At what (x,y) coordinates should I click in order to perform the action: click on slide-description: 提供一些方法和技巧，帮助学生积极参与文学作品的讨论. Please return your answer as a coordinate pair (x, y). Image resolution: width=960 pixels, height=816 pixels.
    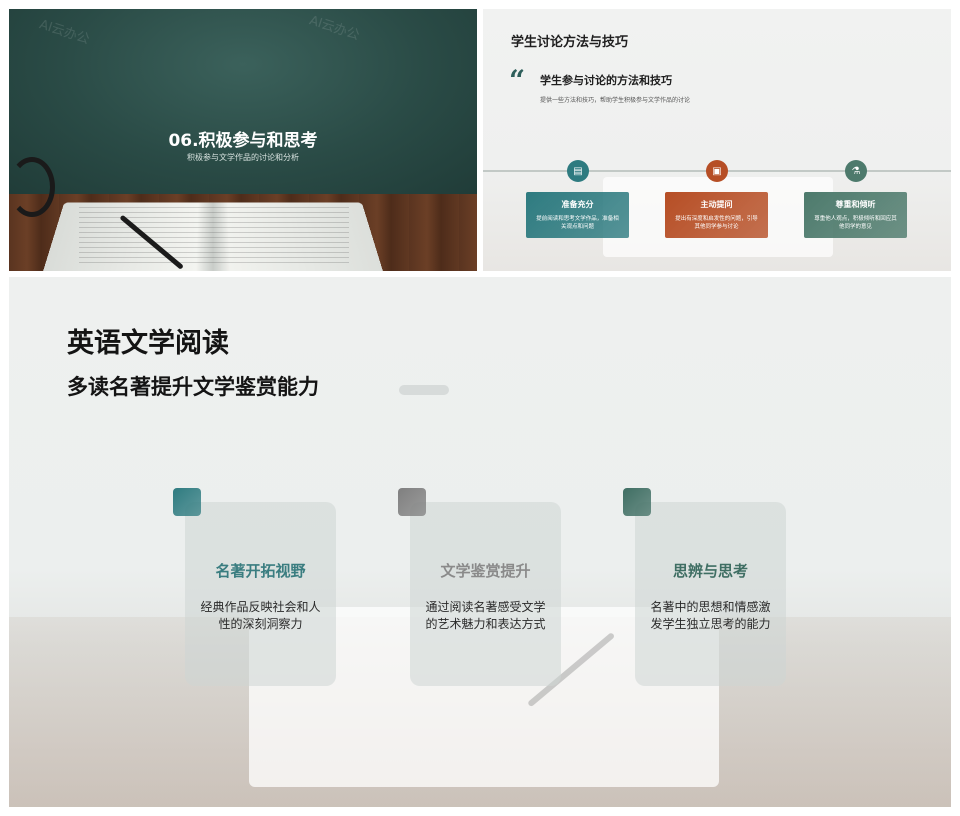
    Looking at the image, I should click on (615, 100).